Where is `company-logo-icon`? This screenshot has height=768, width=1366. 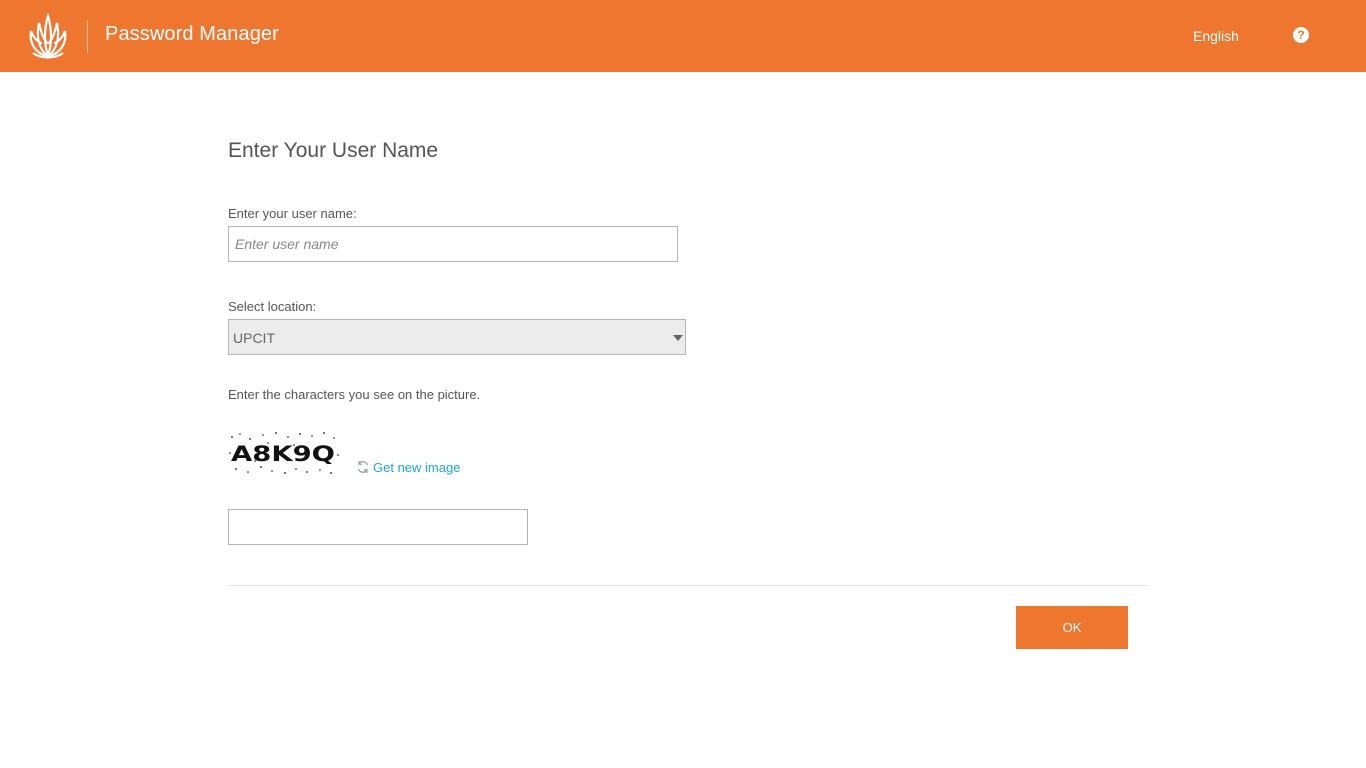
company-logo-icon is located at coordinates (48, 36).